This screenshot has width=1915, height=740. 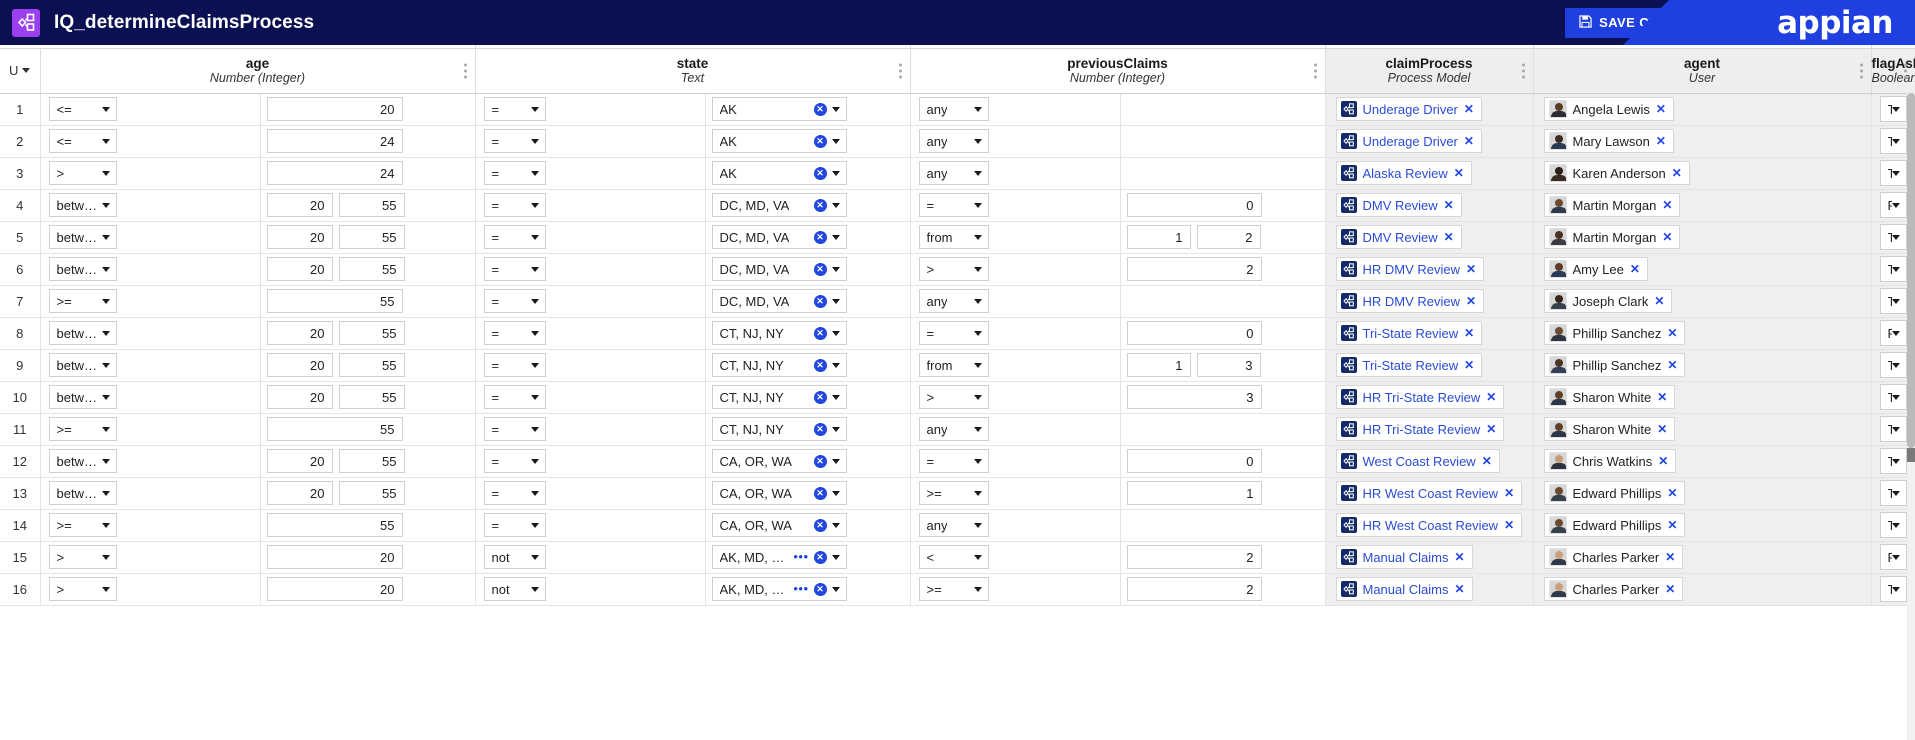 I want to click on process-model-label: HR Tri-State Review, so click(x=1422, y=397).